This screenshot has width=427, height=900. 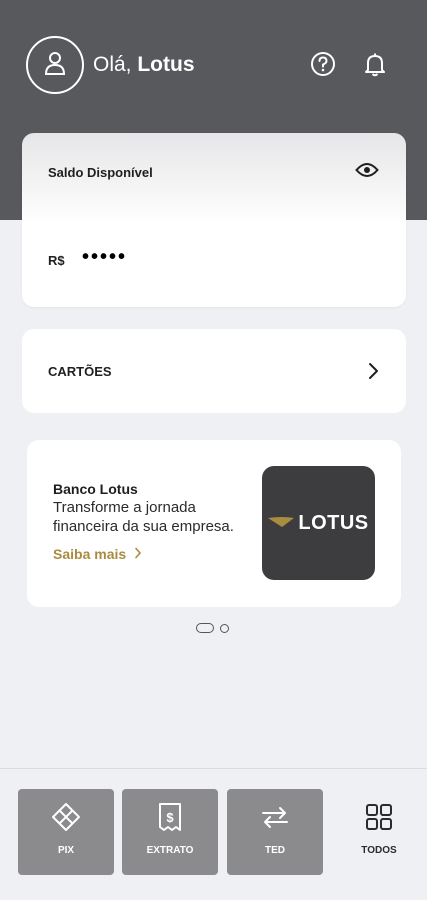 What do you see at coordinates (80, 371) in the screenshot?
I see `cards-label: CARTÕES` at bounding box center [80, 371].